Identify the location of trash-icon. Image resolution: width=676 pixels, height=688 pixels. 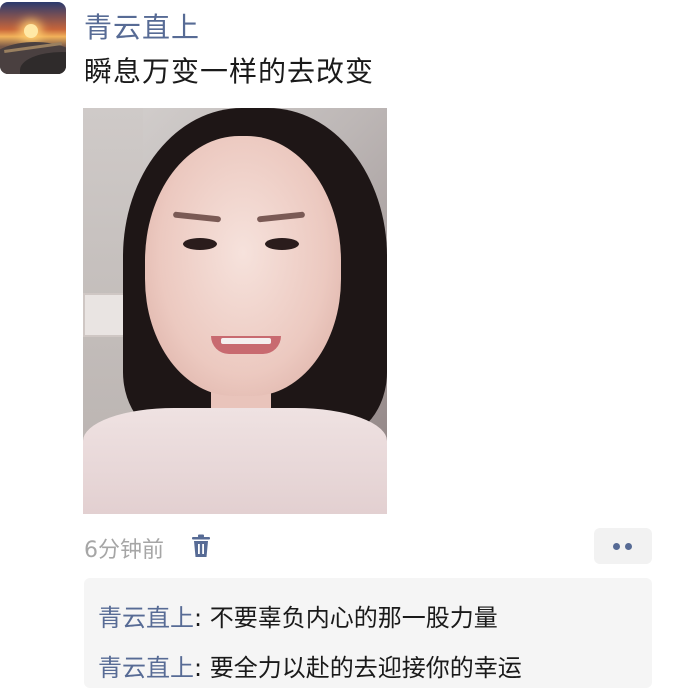
(201, 546).